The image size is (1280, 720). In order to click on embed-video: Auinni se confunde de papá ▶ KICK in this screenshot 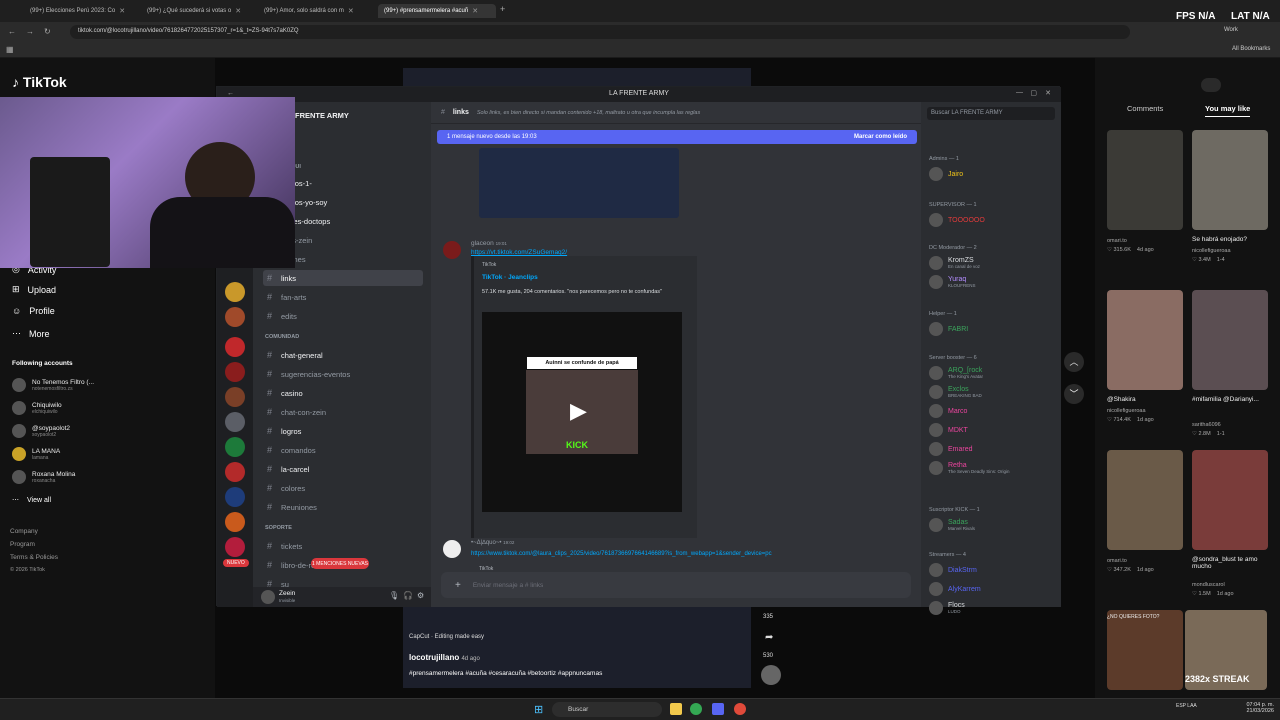, I will do `click(582, 412)`.